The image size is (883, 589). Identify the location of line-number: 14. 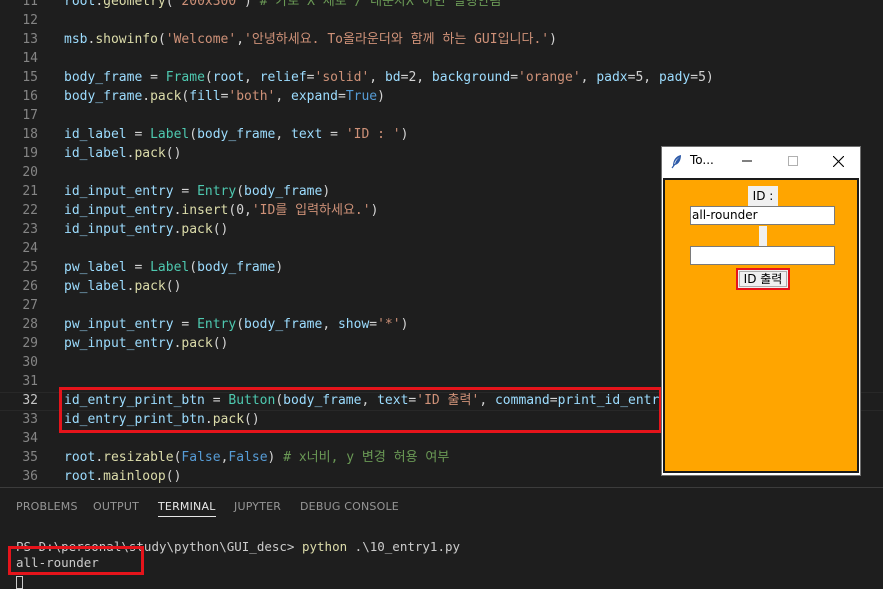
(30, 58).